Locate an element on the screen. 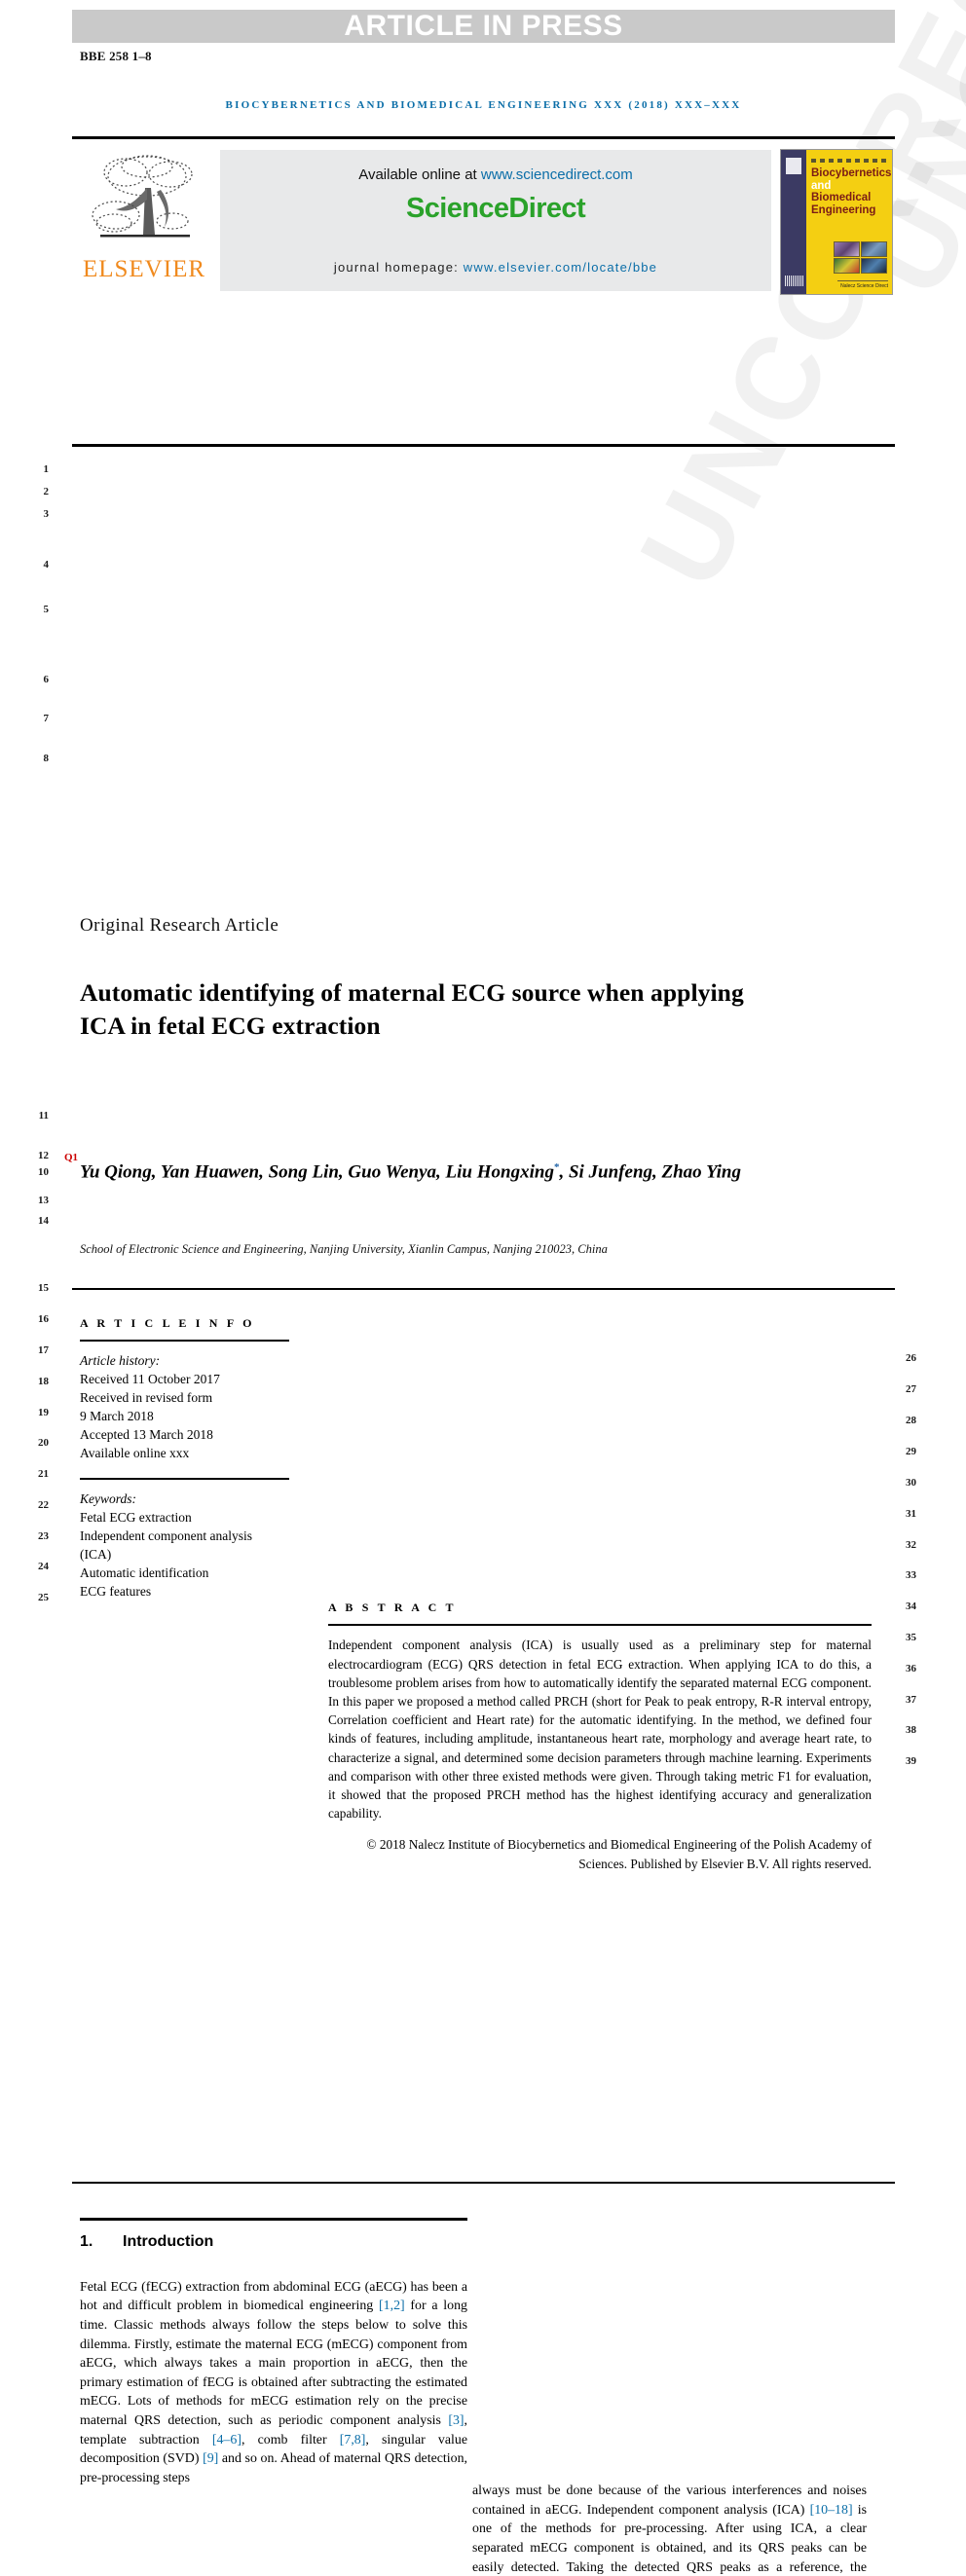 This screenshot has height=2576, width=966. line-number-35: 35 is located at coordinates (911, 1637).